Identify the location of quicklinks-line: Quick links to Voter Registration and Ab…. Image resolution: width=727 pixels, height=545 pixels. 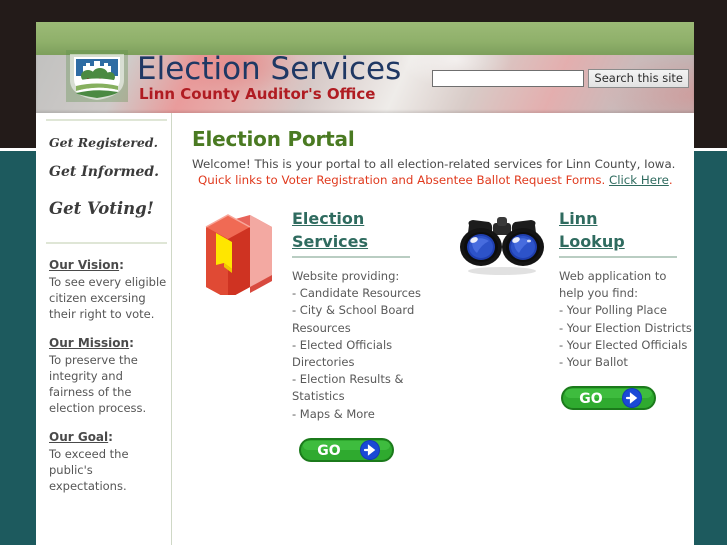
(443, 180).